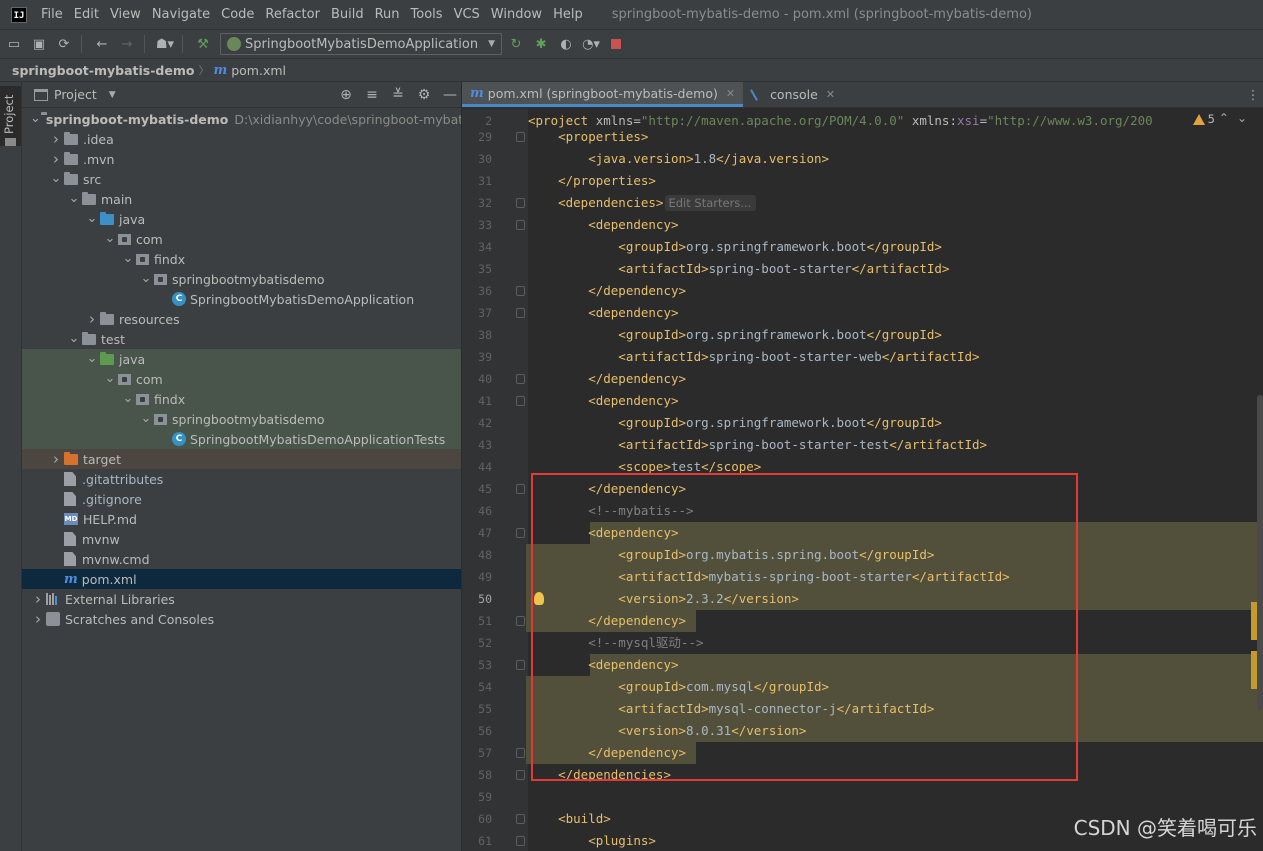  Describe the element at coordinates (1203, 119) in the screenshot. I see `warnings-badge: 5` at that location.